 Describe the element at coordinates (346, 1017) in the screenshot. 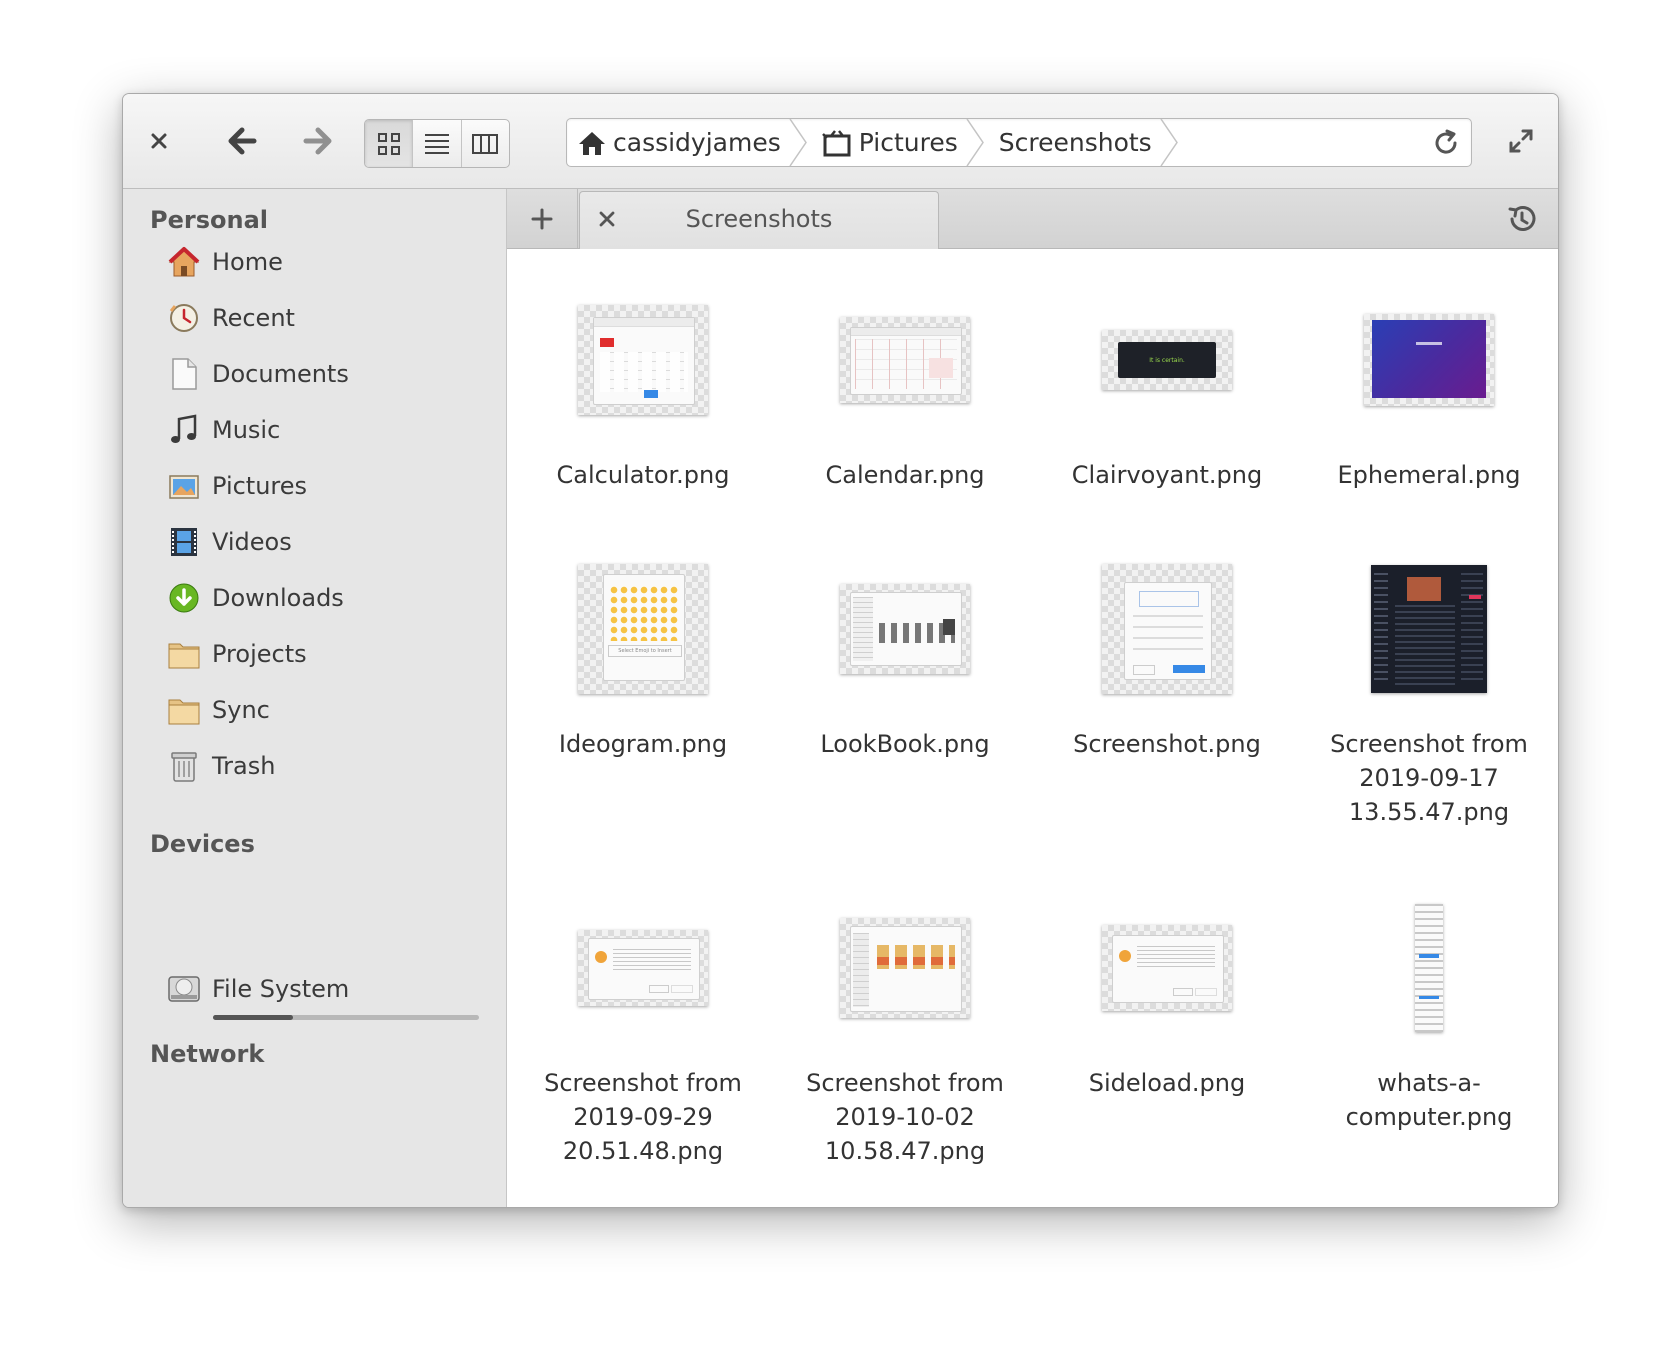

I see `disk-usage-bar` at that location.